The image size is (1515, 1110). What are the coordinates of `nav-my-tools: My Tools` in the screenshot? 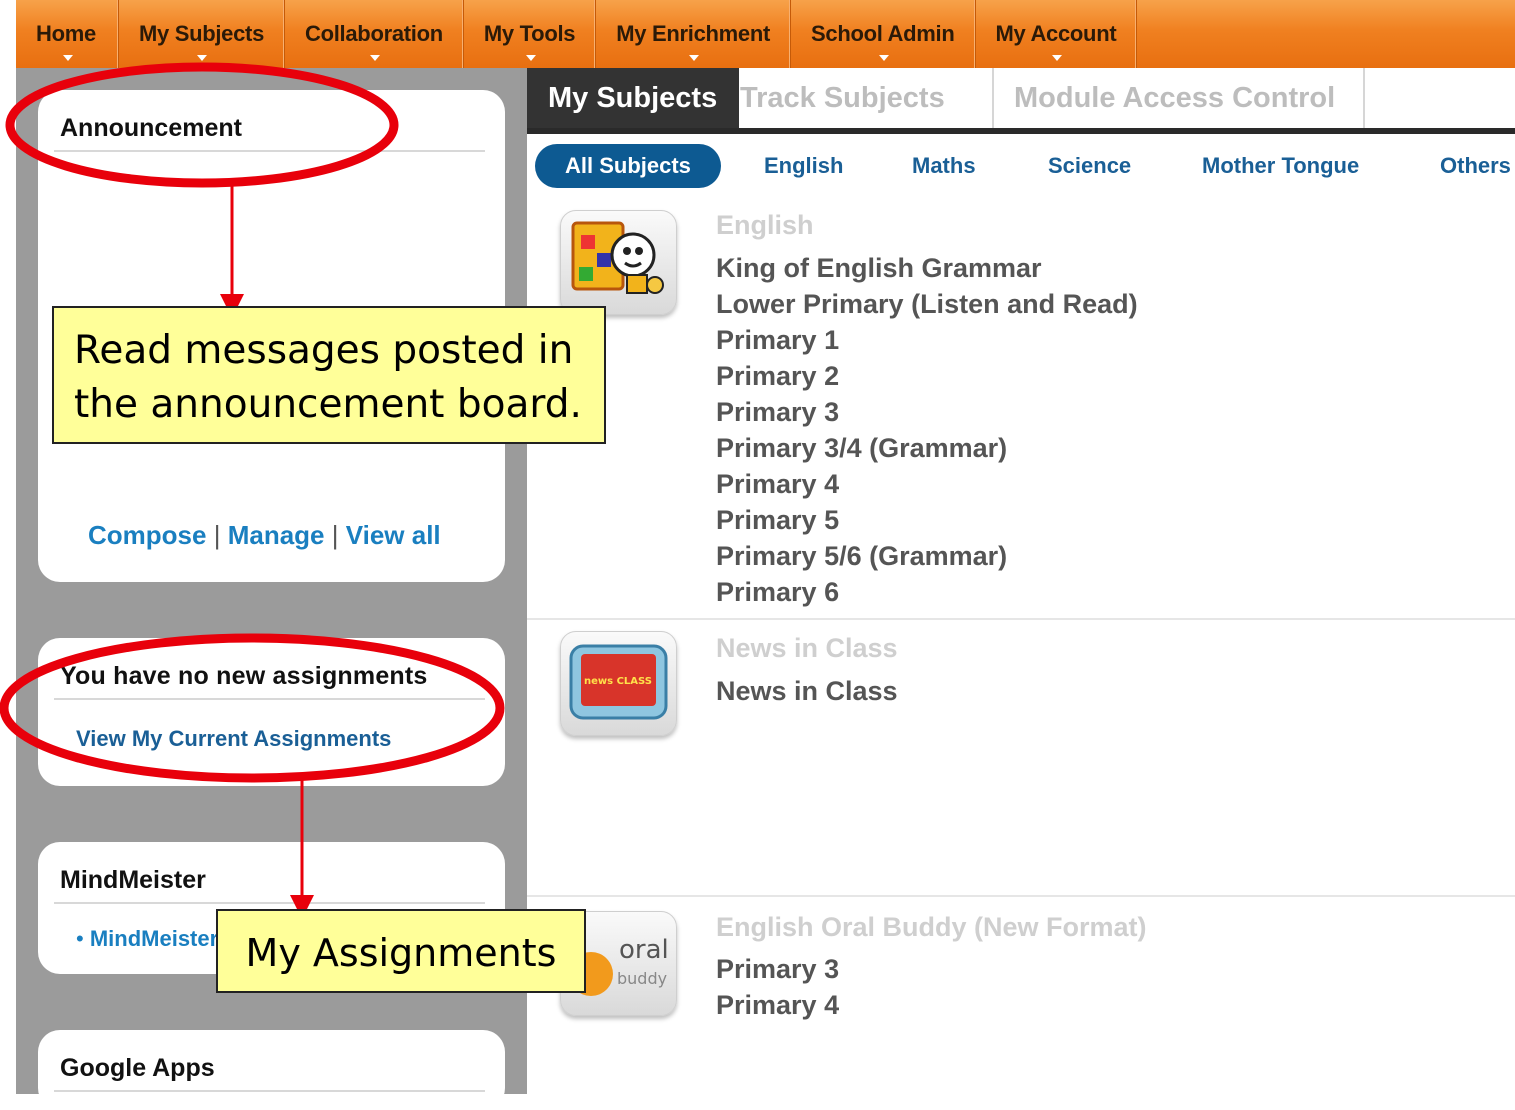 It's located at (530, 34).